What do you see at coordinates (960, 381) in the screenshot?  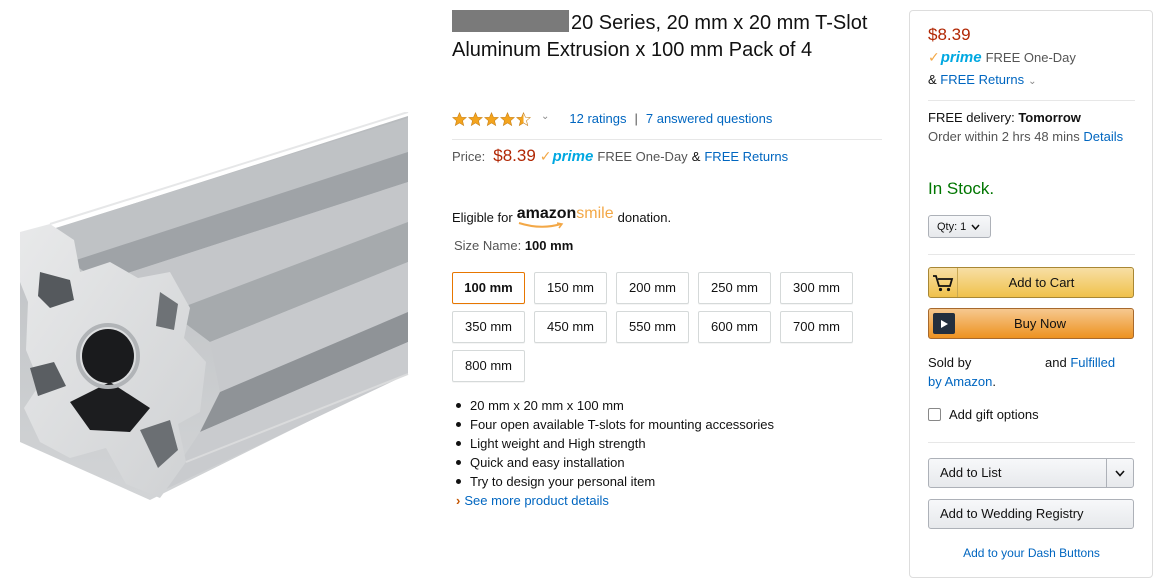 I see `by-amazon-link: by Amazon` at bounding box center [960, 381].